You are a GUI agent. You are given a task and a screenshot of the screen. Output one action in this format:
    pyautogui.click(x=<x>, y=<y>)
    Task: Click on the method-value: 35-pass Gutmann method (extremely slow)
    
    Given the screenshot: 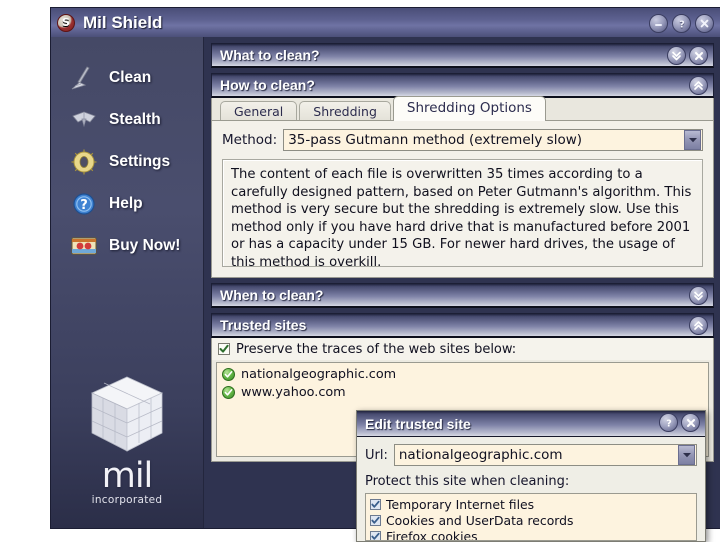 What is the action you would take?
    pyautogui.click(x=435, y=140)
    